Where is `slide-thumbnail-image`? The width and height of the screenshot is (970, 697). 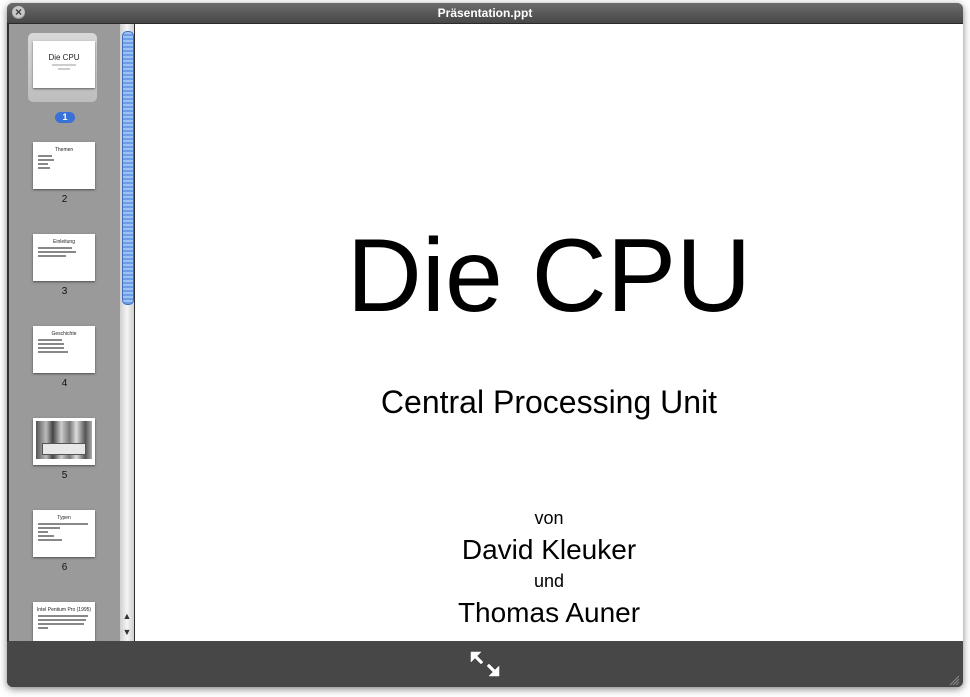
slide-thumbnail-image is located at coordinates (64, 441).